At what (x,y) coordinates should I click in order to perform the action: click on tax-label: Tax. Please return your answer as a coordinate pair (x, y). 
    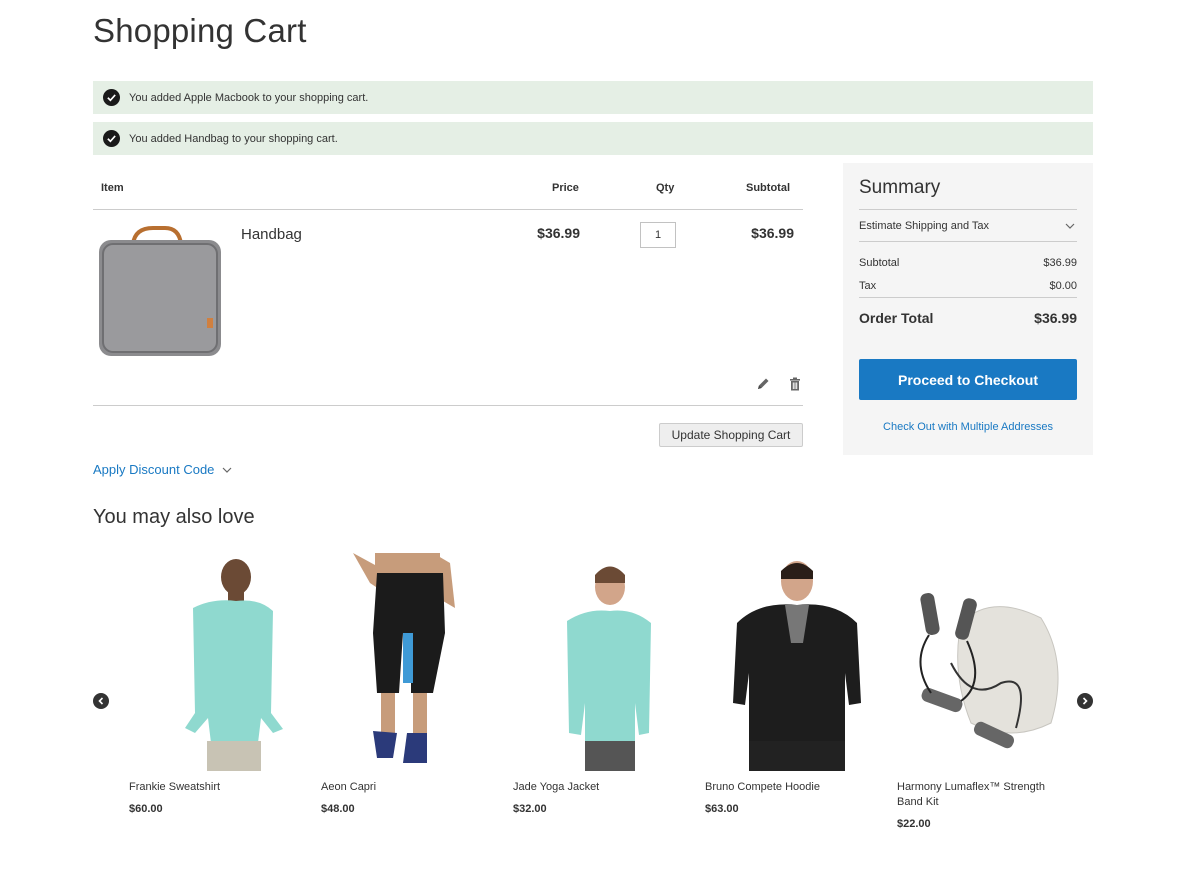
    Looking at the image, I should click on (868, 286).